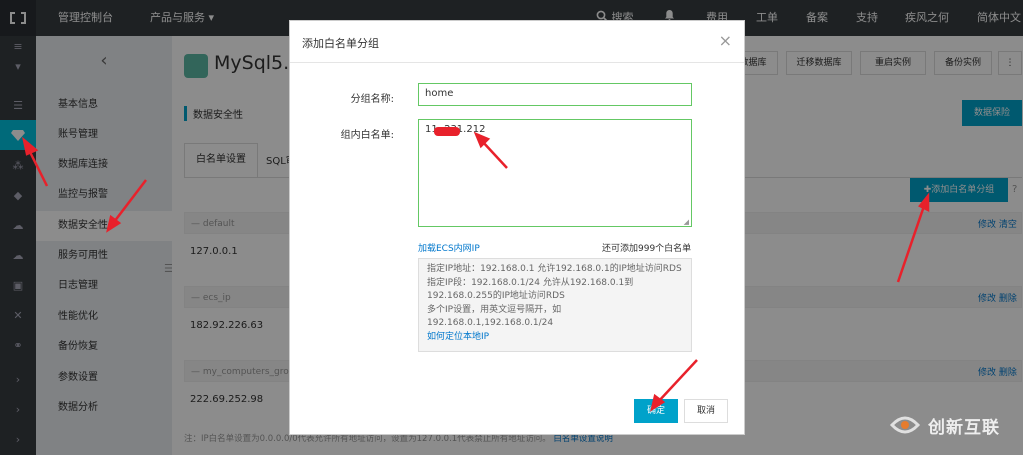  Describe the element at coordinates (494, 309) in the screenshot. I see `tip-line: 多个IP设置，用英文逗号隔开，如` at that location.